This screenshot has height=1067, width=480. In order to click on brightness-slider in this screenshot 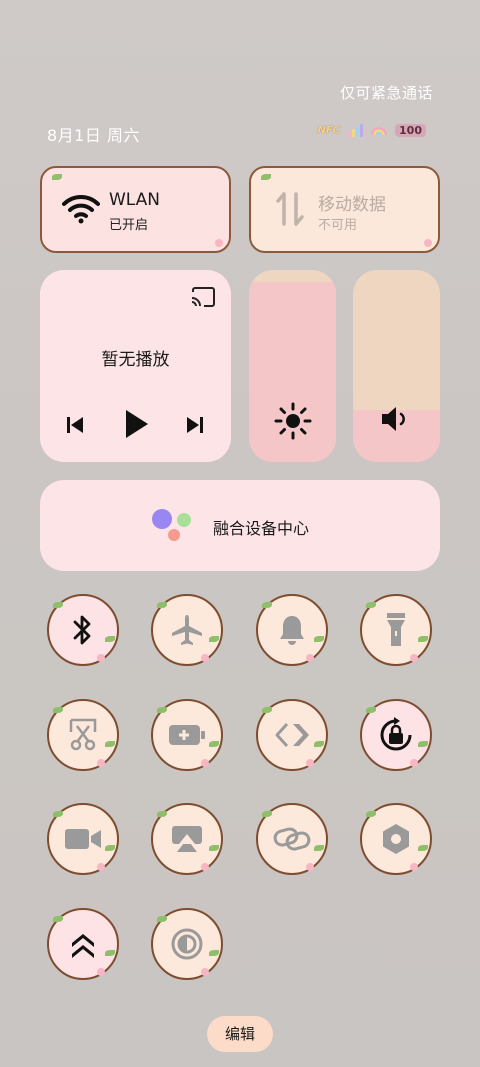, I will do `click(292, 366)`.